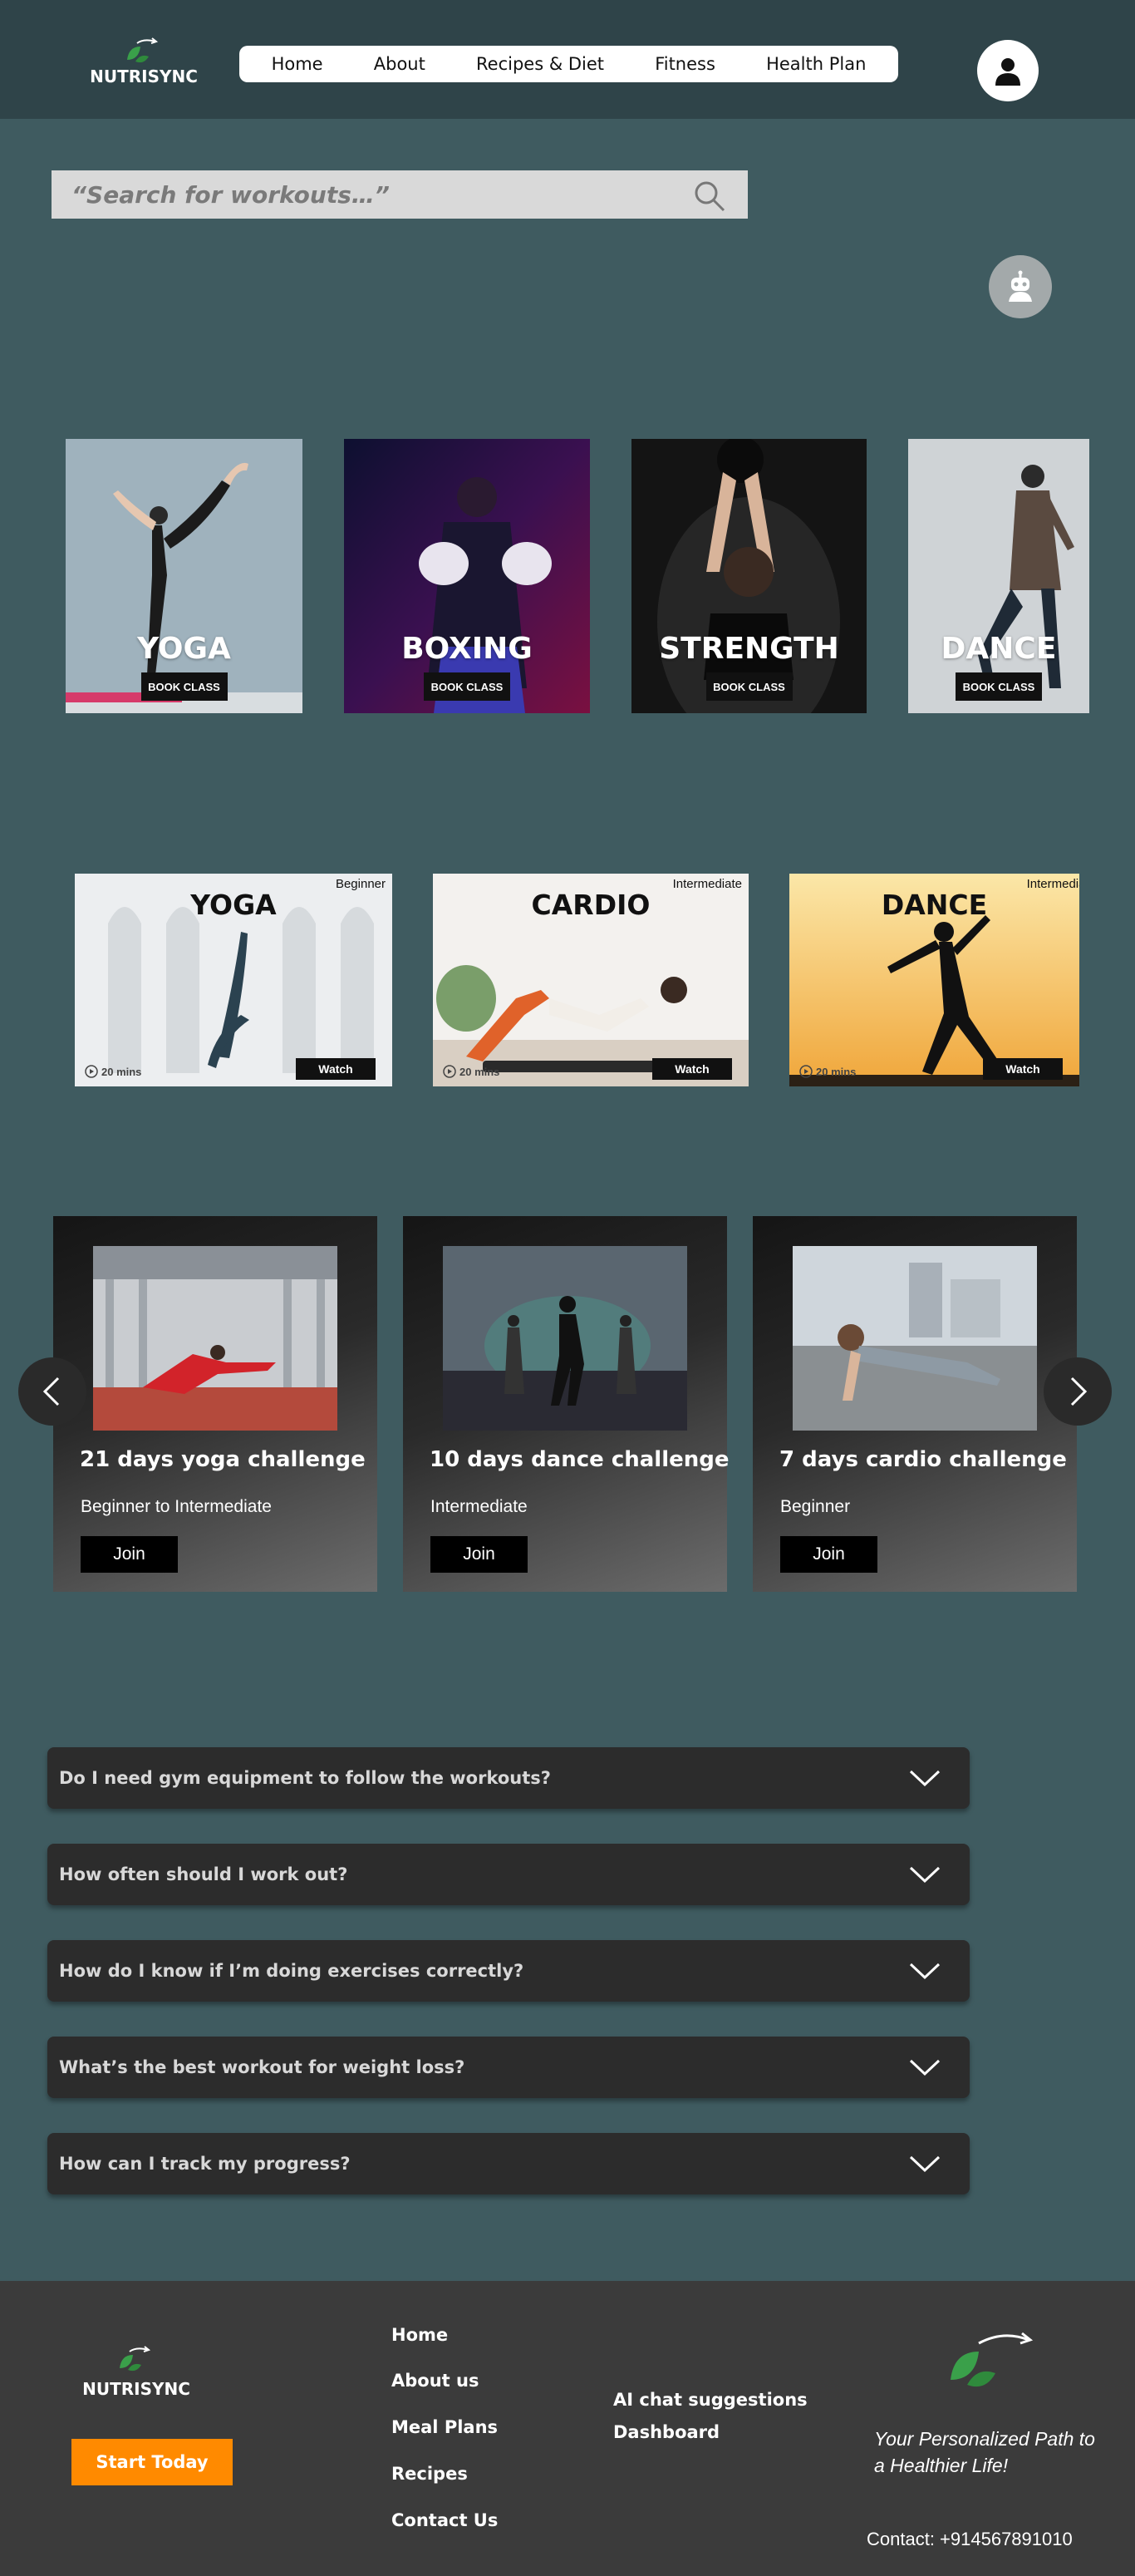  I want to click on challenge-level: Intermediate, so click(479, 1506).